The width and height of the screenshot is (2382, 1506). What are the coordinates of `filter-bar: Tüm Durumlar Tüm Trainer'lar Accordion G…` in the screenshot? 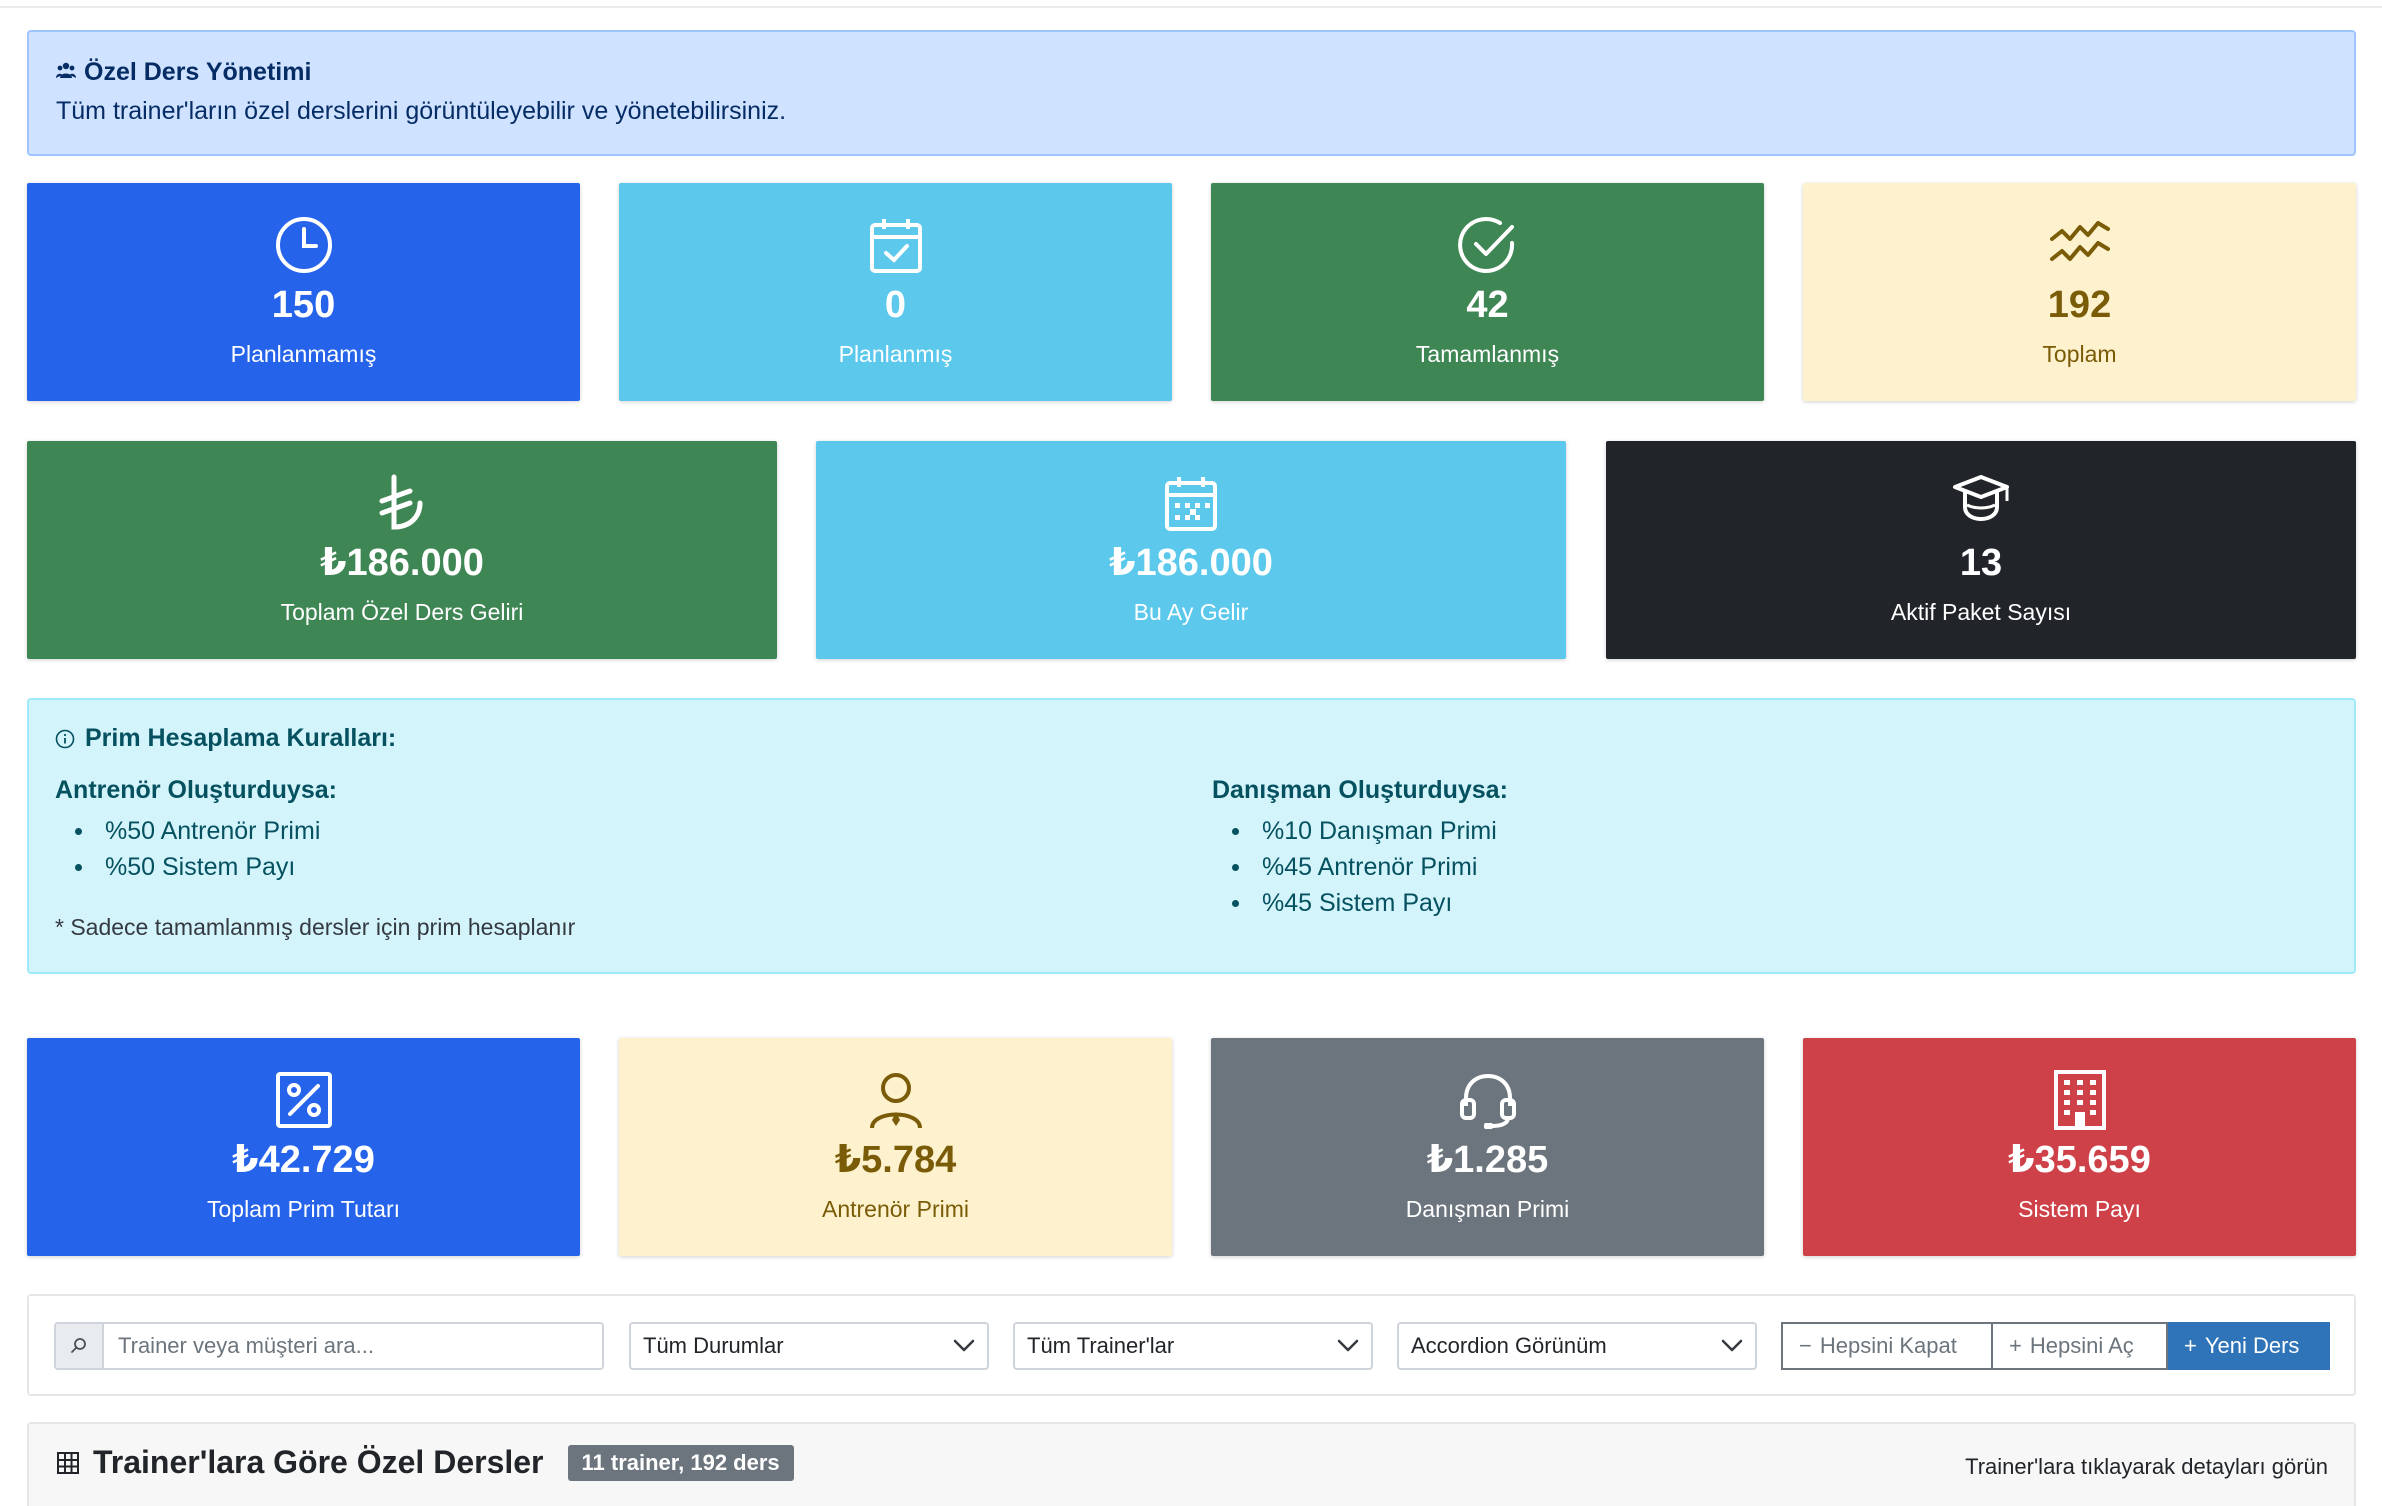 It's located at (1191, 1345).